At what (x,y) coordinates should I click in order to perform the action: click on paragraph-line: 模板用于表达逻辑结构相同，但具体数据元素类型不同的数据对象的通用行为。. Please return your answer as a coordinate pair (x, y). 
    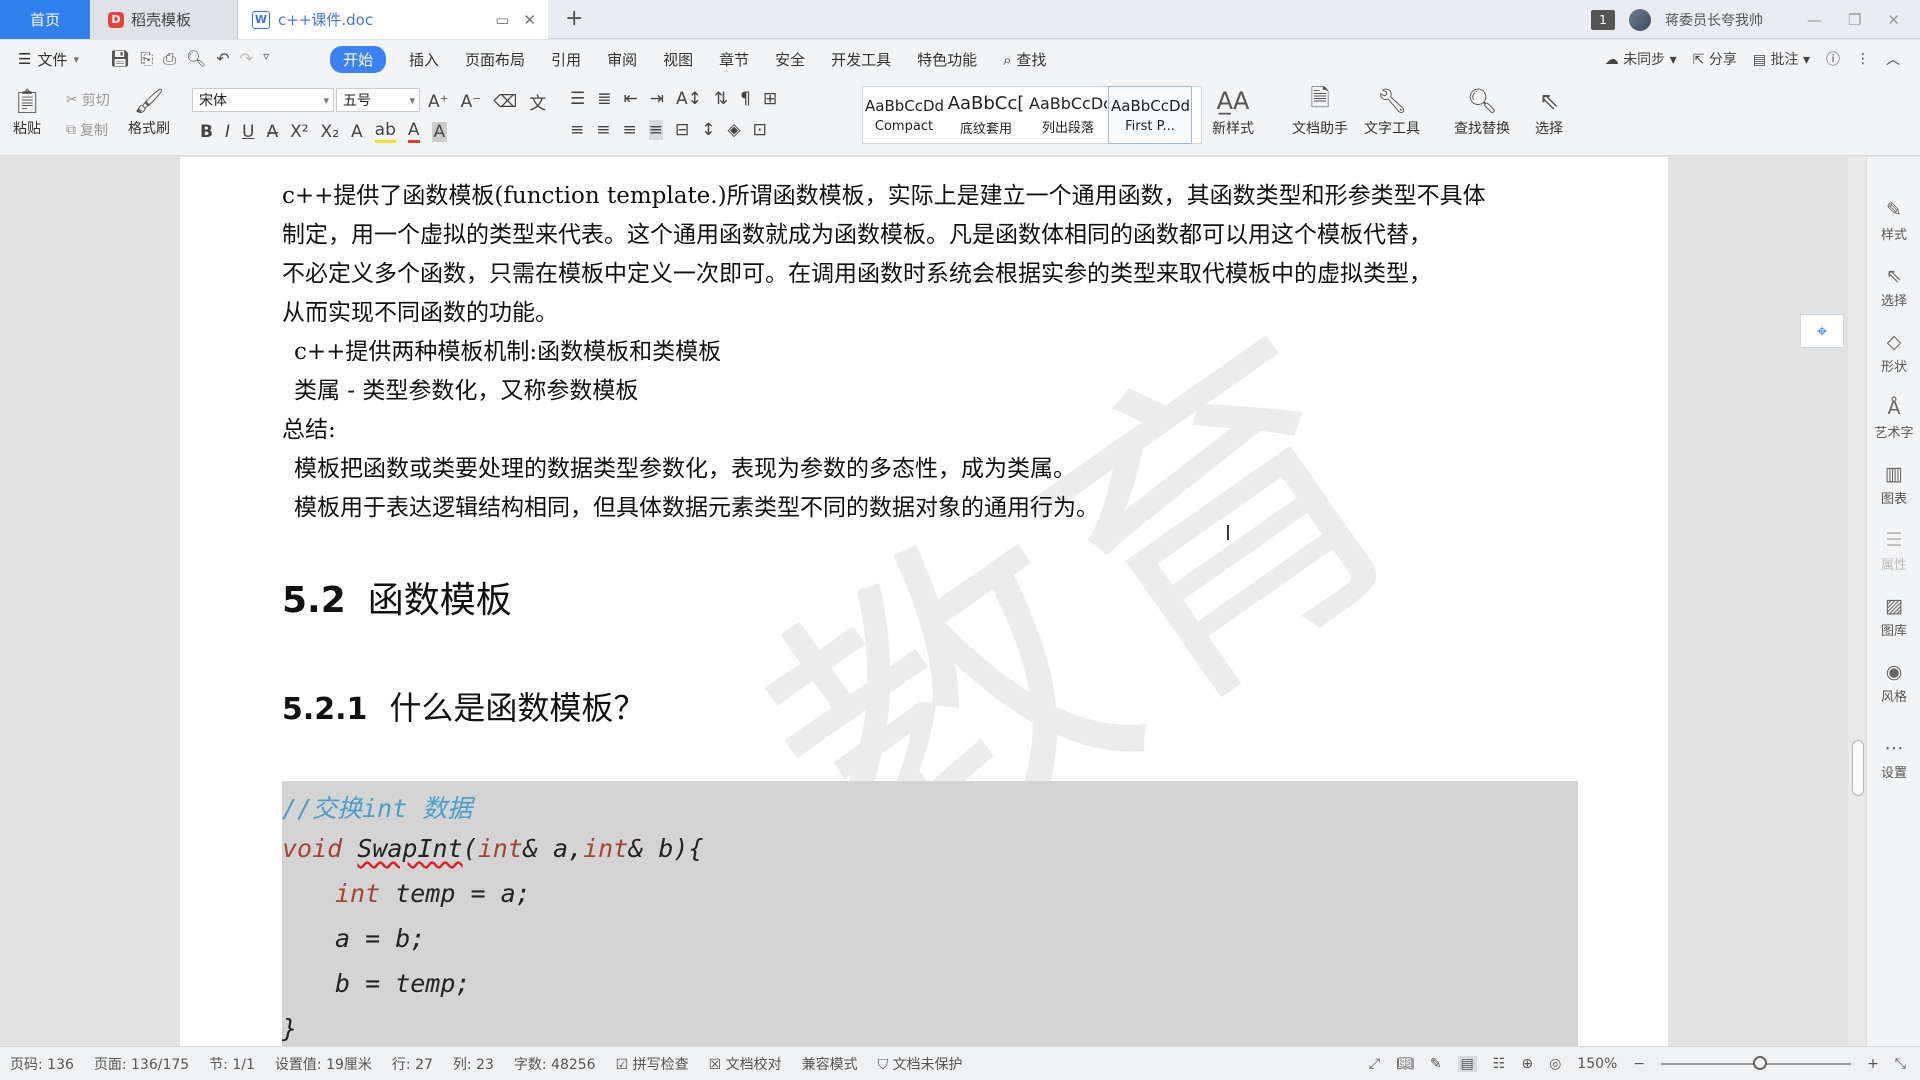
    Looking at the image, I should click on (696, 508).